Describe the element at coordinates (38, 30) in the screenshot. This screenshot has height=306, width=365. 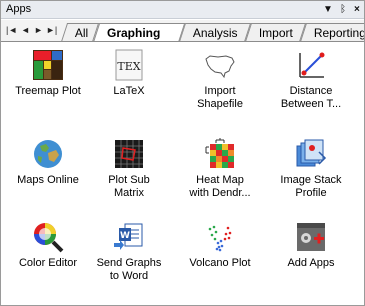
I see `scroll-next-icon: ►` at that location.